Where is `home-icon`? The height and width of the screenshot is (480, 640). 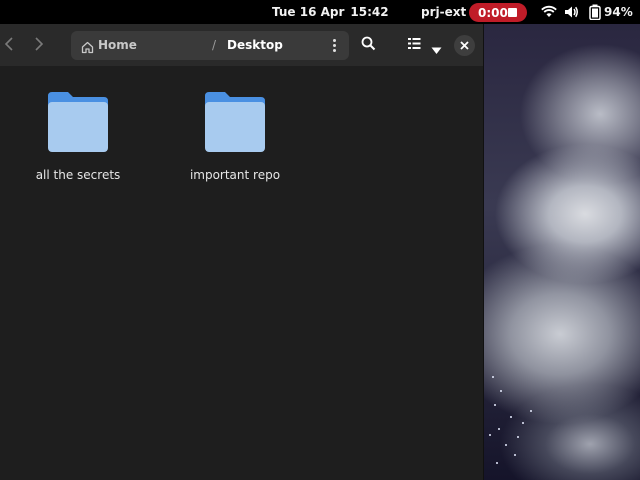 home-icon is located at coordinates (87, 48).